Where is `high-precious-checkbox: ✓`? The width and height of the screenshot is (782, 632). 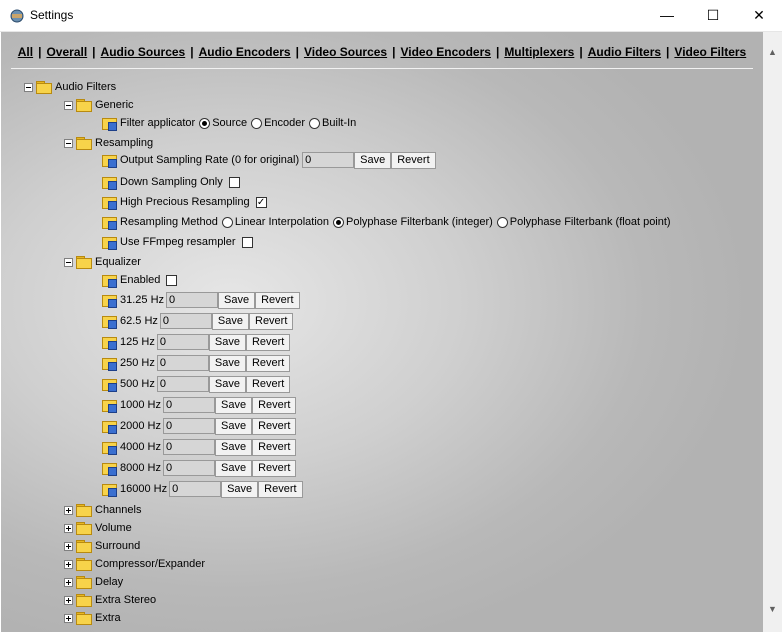 high-precious-checkbox: ✓ is located at coordinates (261, 202).